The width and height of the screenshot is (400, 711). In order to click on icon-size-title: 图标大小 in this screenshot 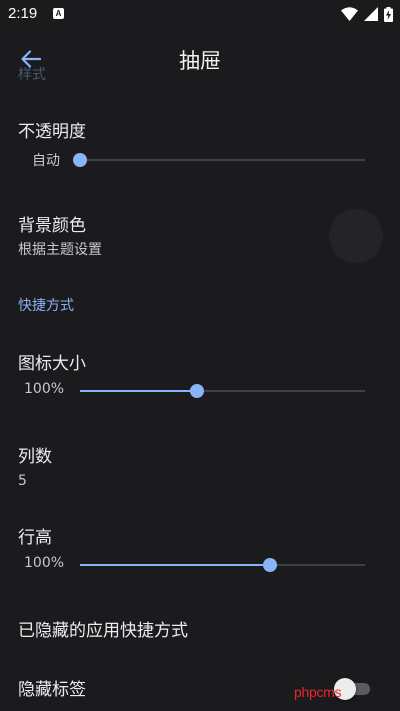, I will do `click(52, 364)`.